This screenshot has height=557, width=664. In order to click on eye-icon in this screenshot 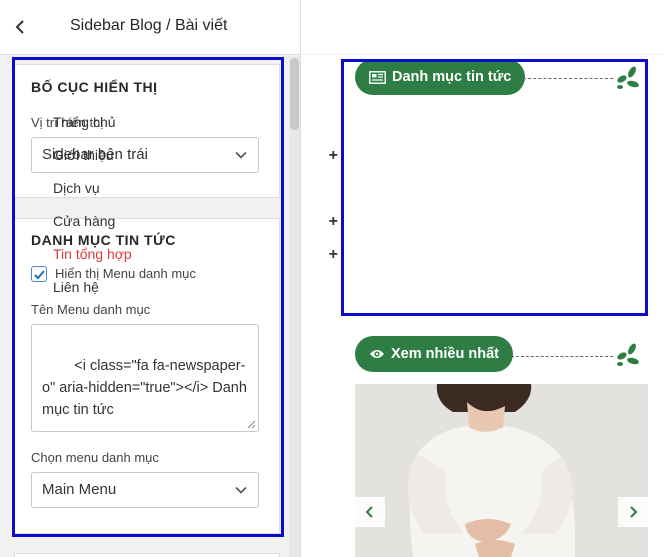, I will do `click(377, 354)`.